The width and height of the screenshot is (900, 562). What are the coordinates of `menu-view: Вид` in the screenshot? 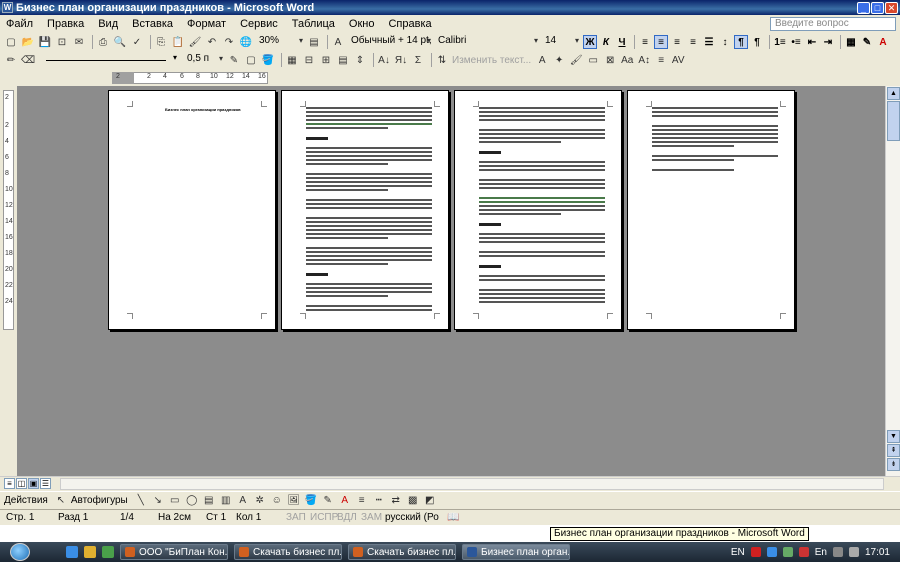 It's located at (108, 24).